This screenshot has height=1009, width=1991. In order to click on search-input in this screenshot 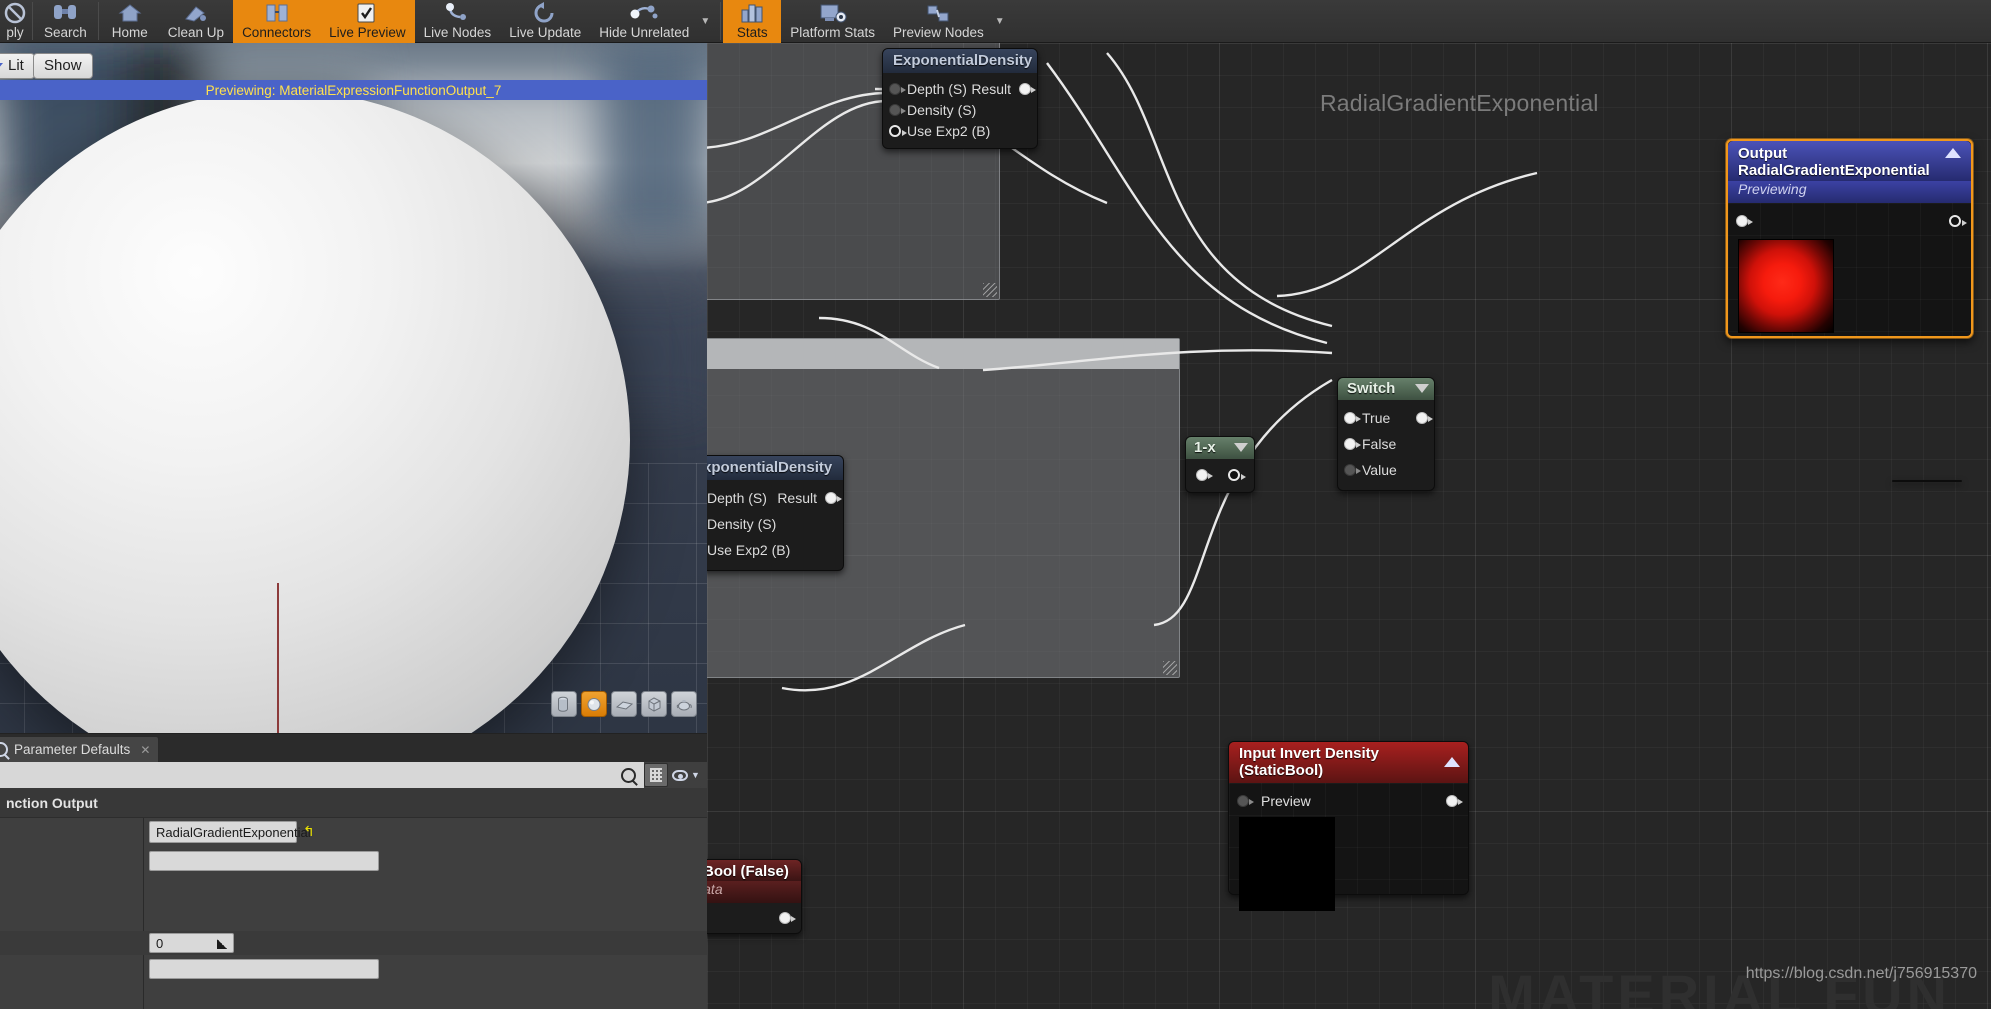, I will do `click(310, 775)`.